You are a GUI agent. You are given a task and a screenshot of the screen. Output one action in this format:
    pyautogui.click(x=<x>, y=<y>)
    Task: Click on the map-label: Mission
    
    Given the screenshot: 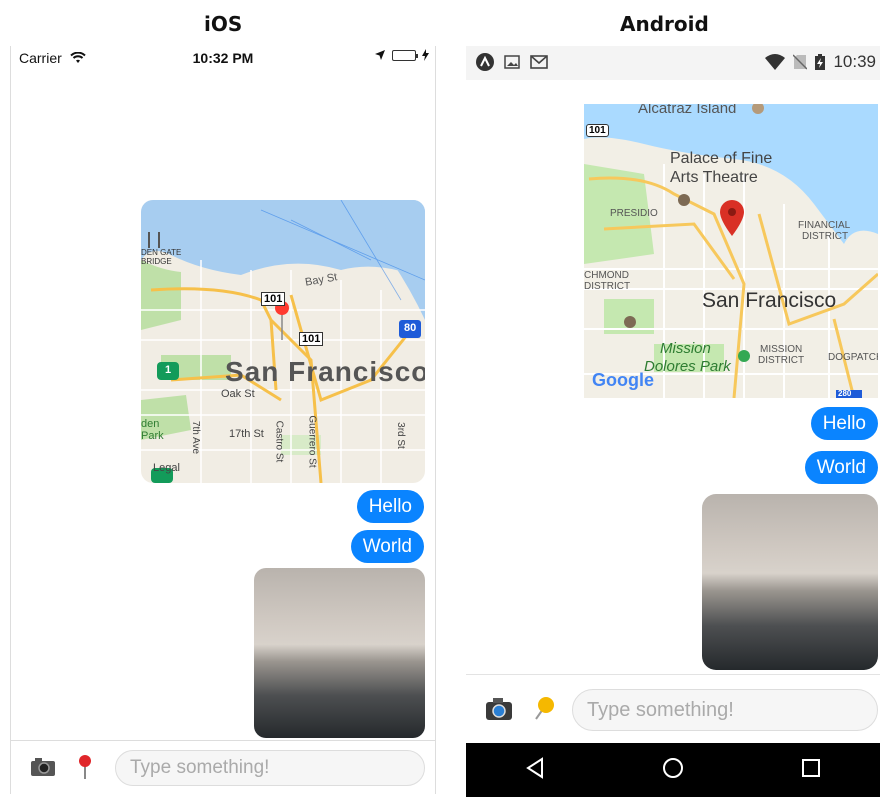 What is the action you would take?
    pyautogui.click(x=685, y=348)
    